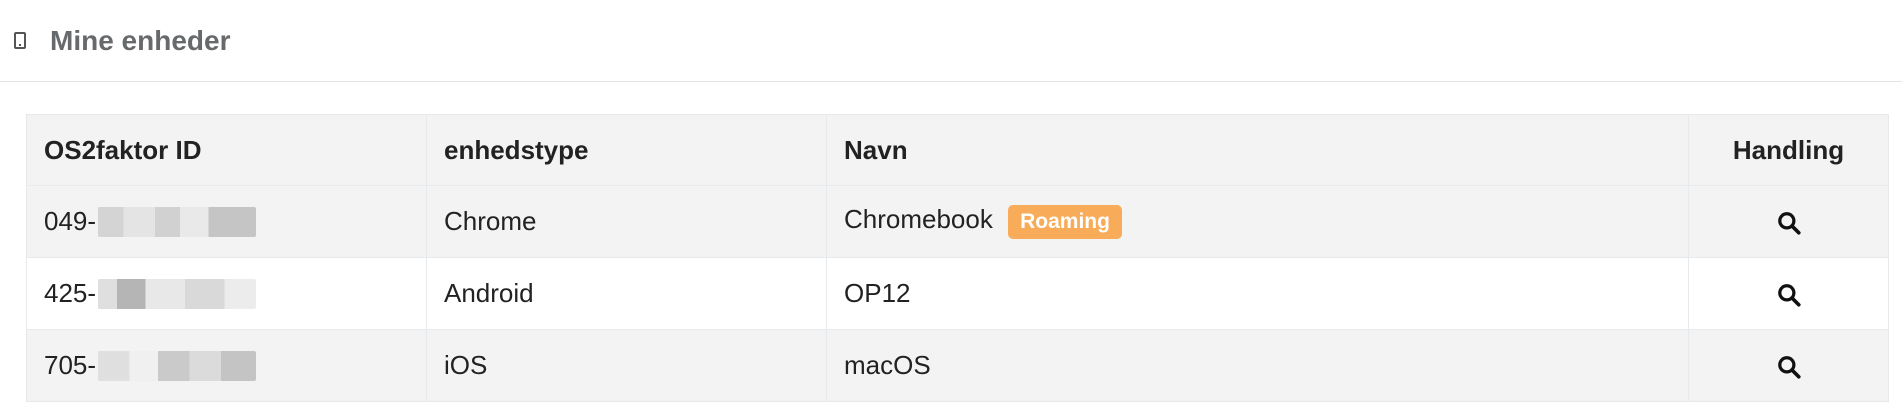 The width and height of the screenshot is (1902, 418). I want to click on device-name-cell: Chromebook Roaming, so click(1257, 221).